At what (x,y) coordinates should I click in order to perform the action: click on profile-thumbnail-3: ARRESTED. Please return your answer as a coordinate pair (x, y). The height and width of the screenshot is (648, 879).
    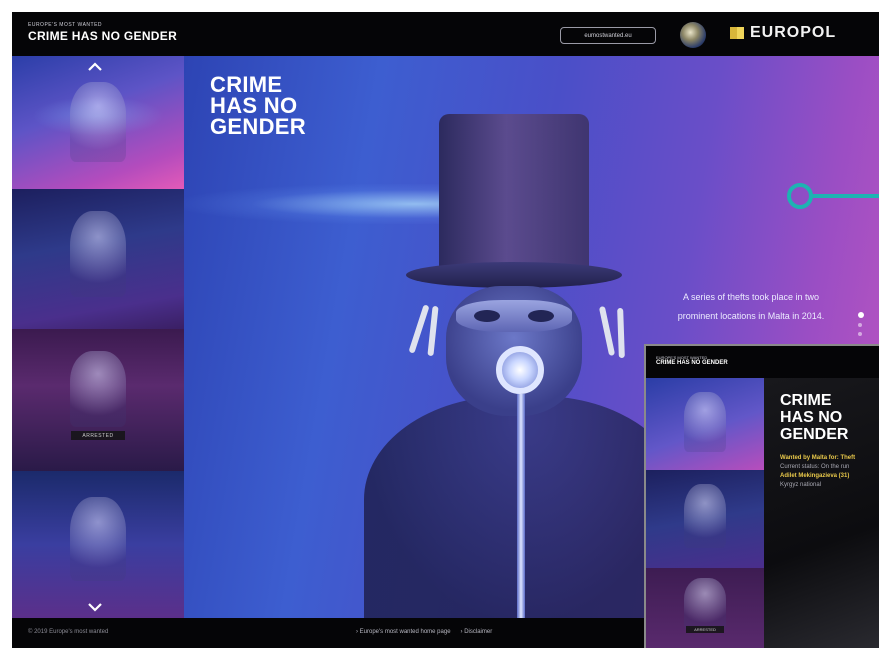
    Looking at the image, I should click on (98, 400).